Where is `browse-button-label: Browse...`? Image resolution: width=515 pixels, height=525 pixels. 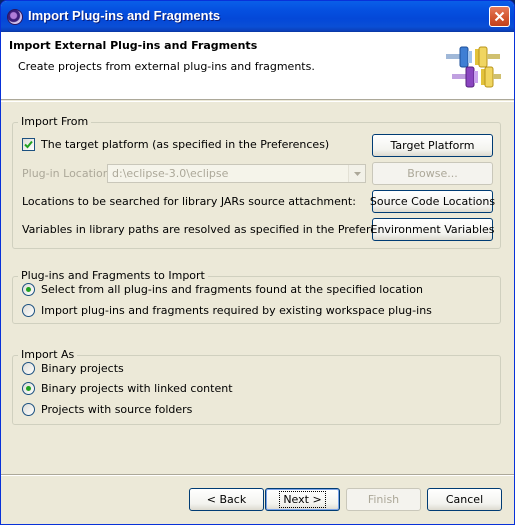
browse-button-label: Browse... is located at coordinates (432, 173).